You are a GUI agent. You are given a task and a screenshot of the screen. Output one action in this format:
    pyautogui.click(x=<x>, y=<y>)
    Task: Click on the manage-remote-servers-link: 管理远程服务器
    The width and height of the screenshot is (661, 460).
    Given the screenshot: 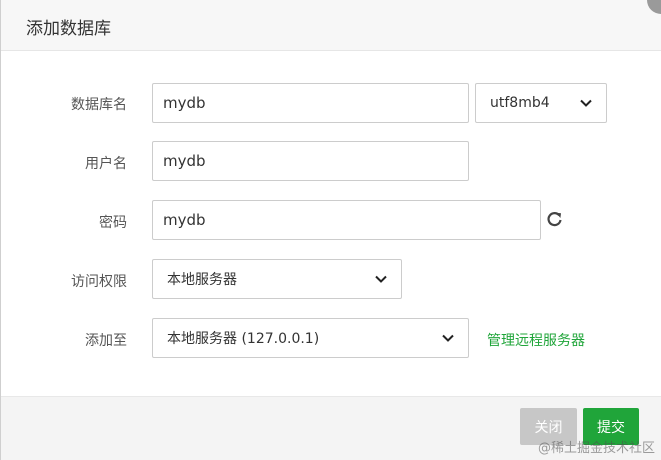 What is the action you would take?
    pyautogui.click(x=536, y=340)
    